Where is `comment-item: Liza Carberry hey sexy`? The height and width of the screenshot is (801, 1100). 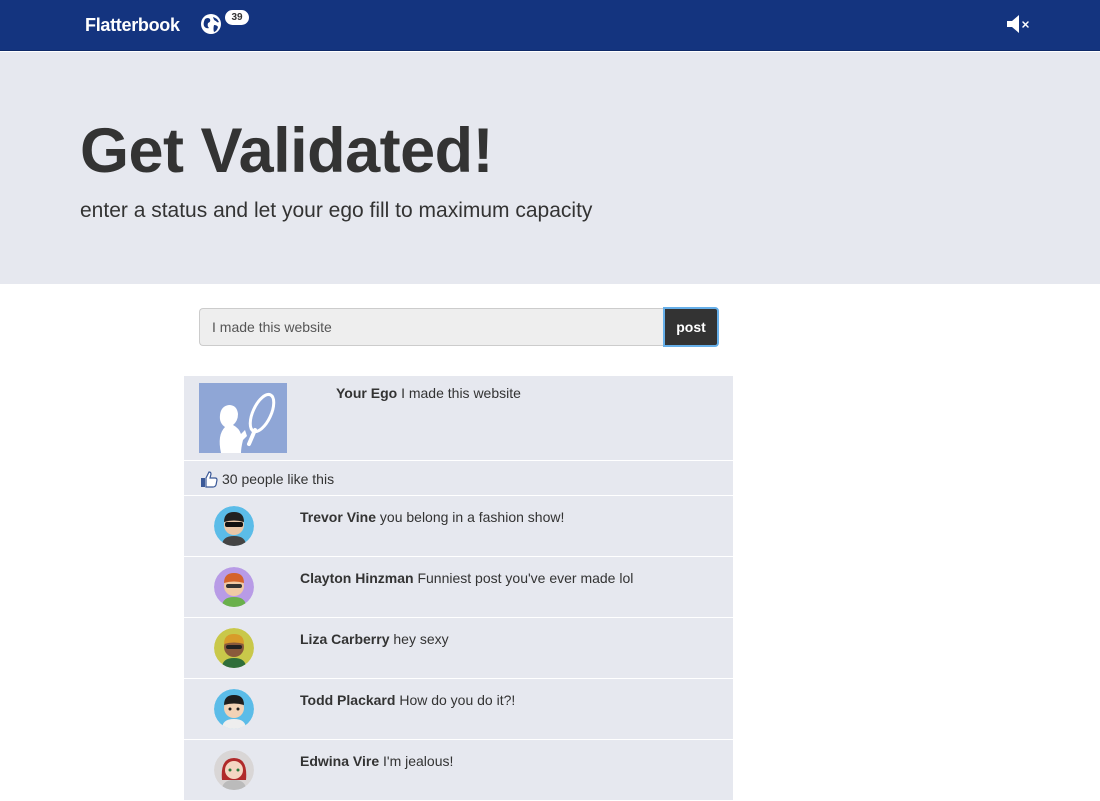 comment-item: Liza Carberry hey sexy is located at coordinates (458, 648).